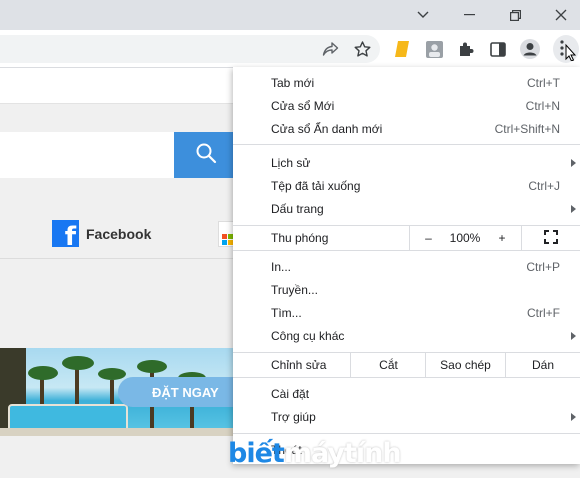 The image size is (580, 478). What do you see at coordinates (179, 392) in the screenshot?
I see `book-now-button: ĐẶT NGAY` at bounding box center [179, 392].